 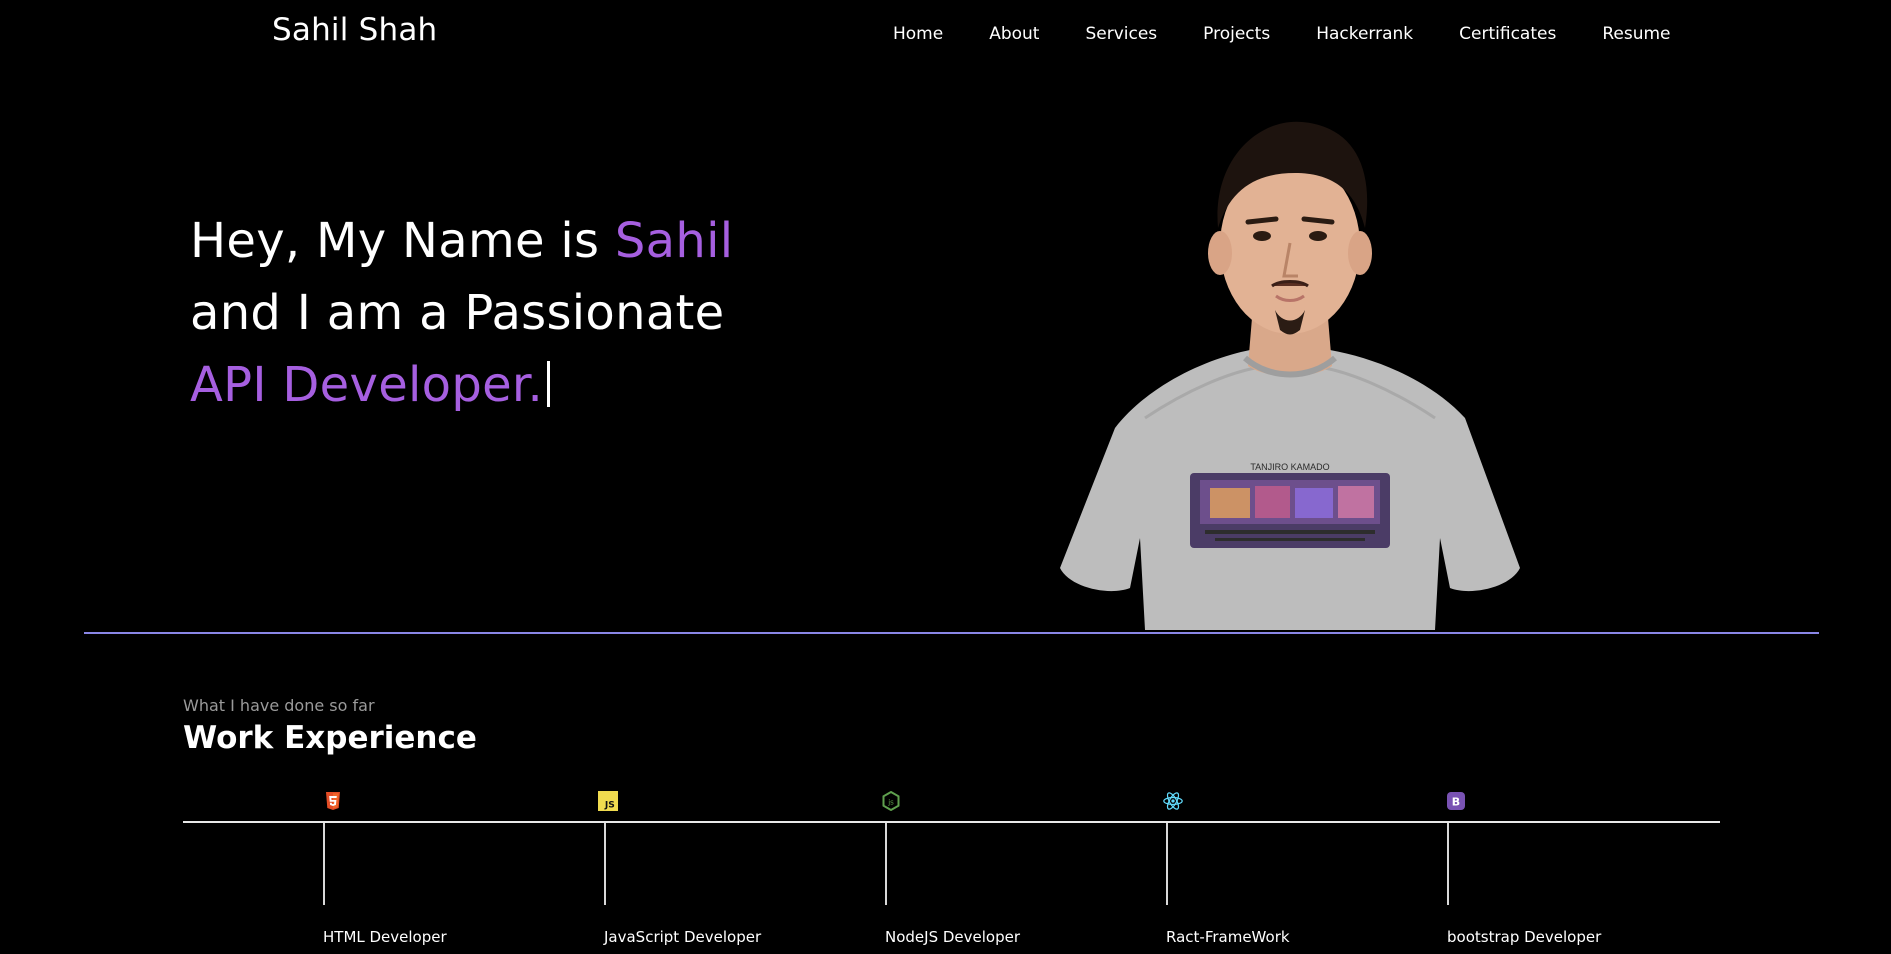 What do you see at coordinates (683, 937) in the screenshot?
I see `timeline-label: JavaScript Developer` at bounding box center [683, 937].